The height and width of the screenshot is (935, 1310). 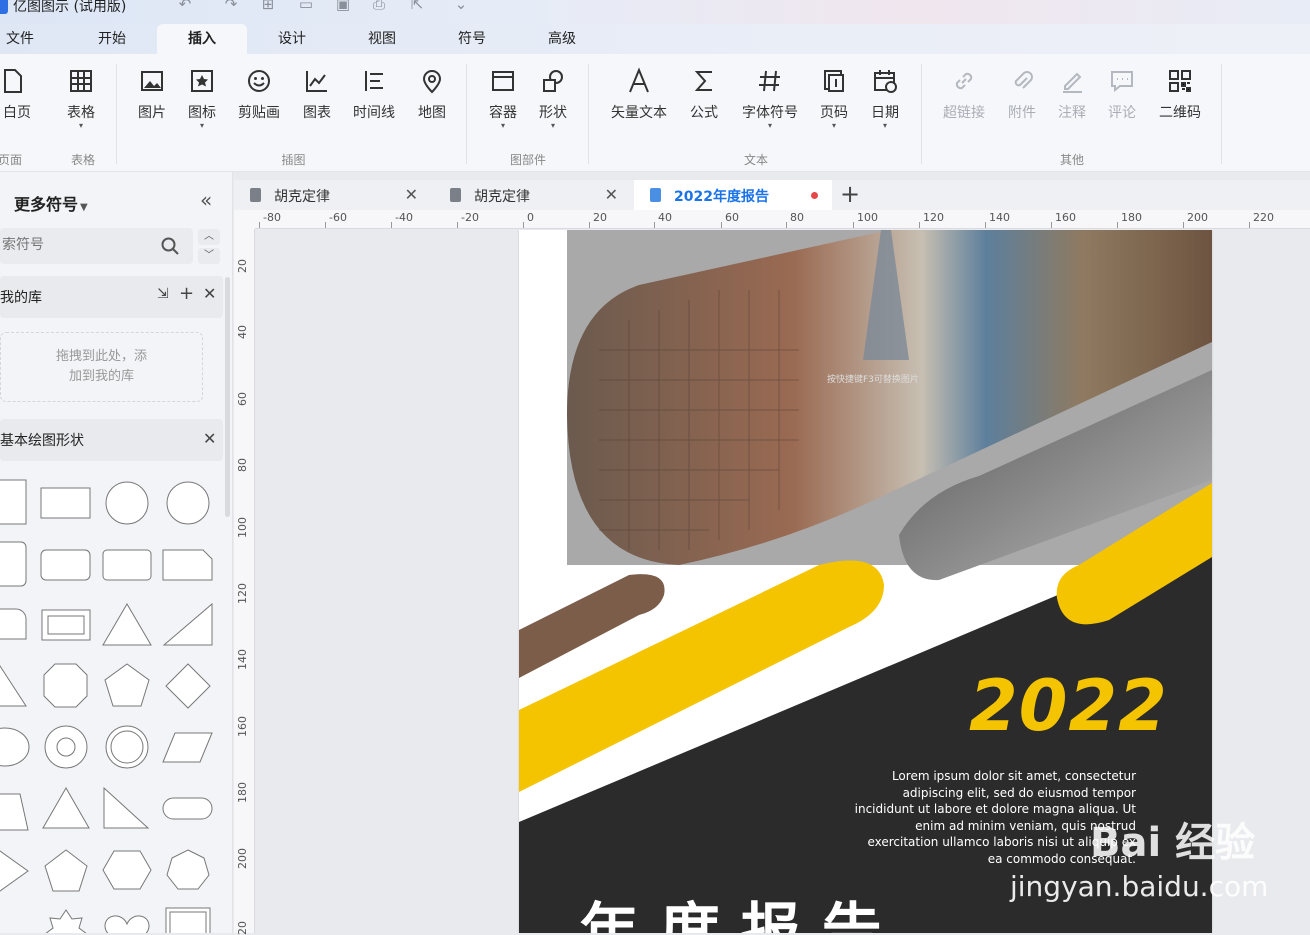 What do you see at coordinates (503, 102) in the screenshot?
I see `container-button: 容器 ▾` at bounding box center [503, 102].